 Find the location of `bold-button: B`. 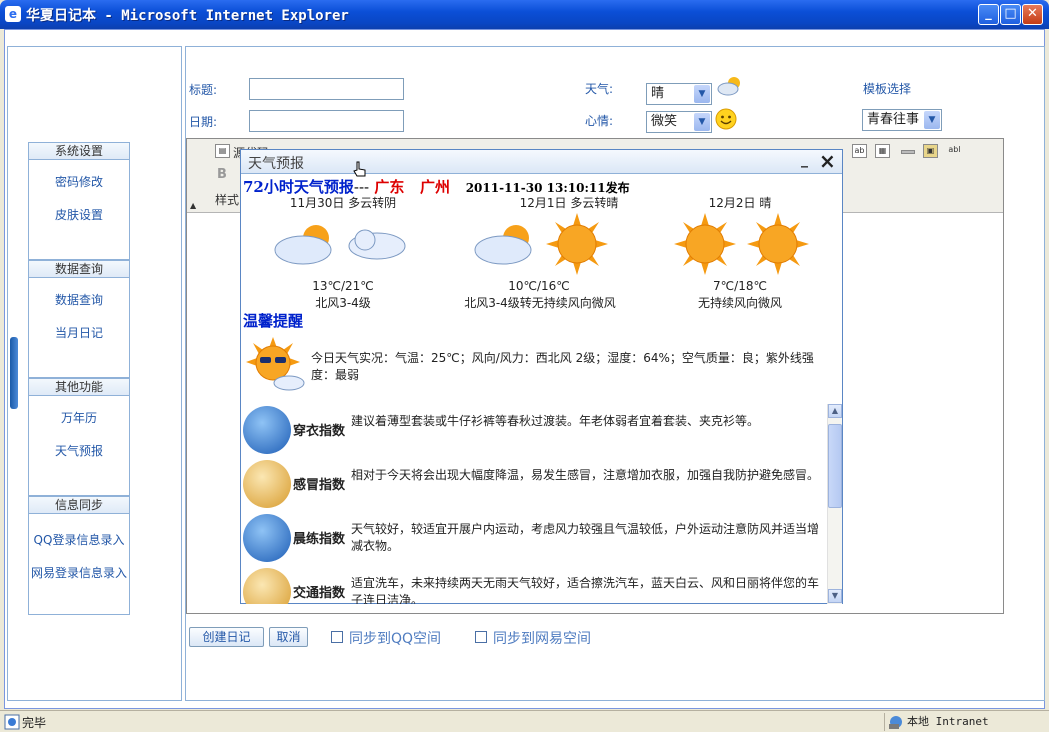

bold-button: B is located at coordinates (222, 174).